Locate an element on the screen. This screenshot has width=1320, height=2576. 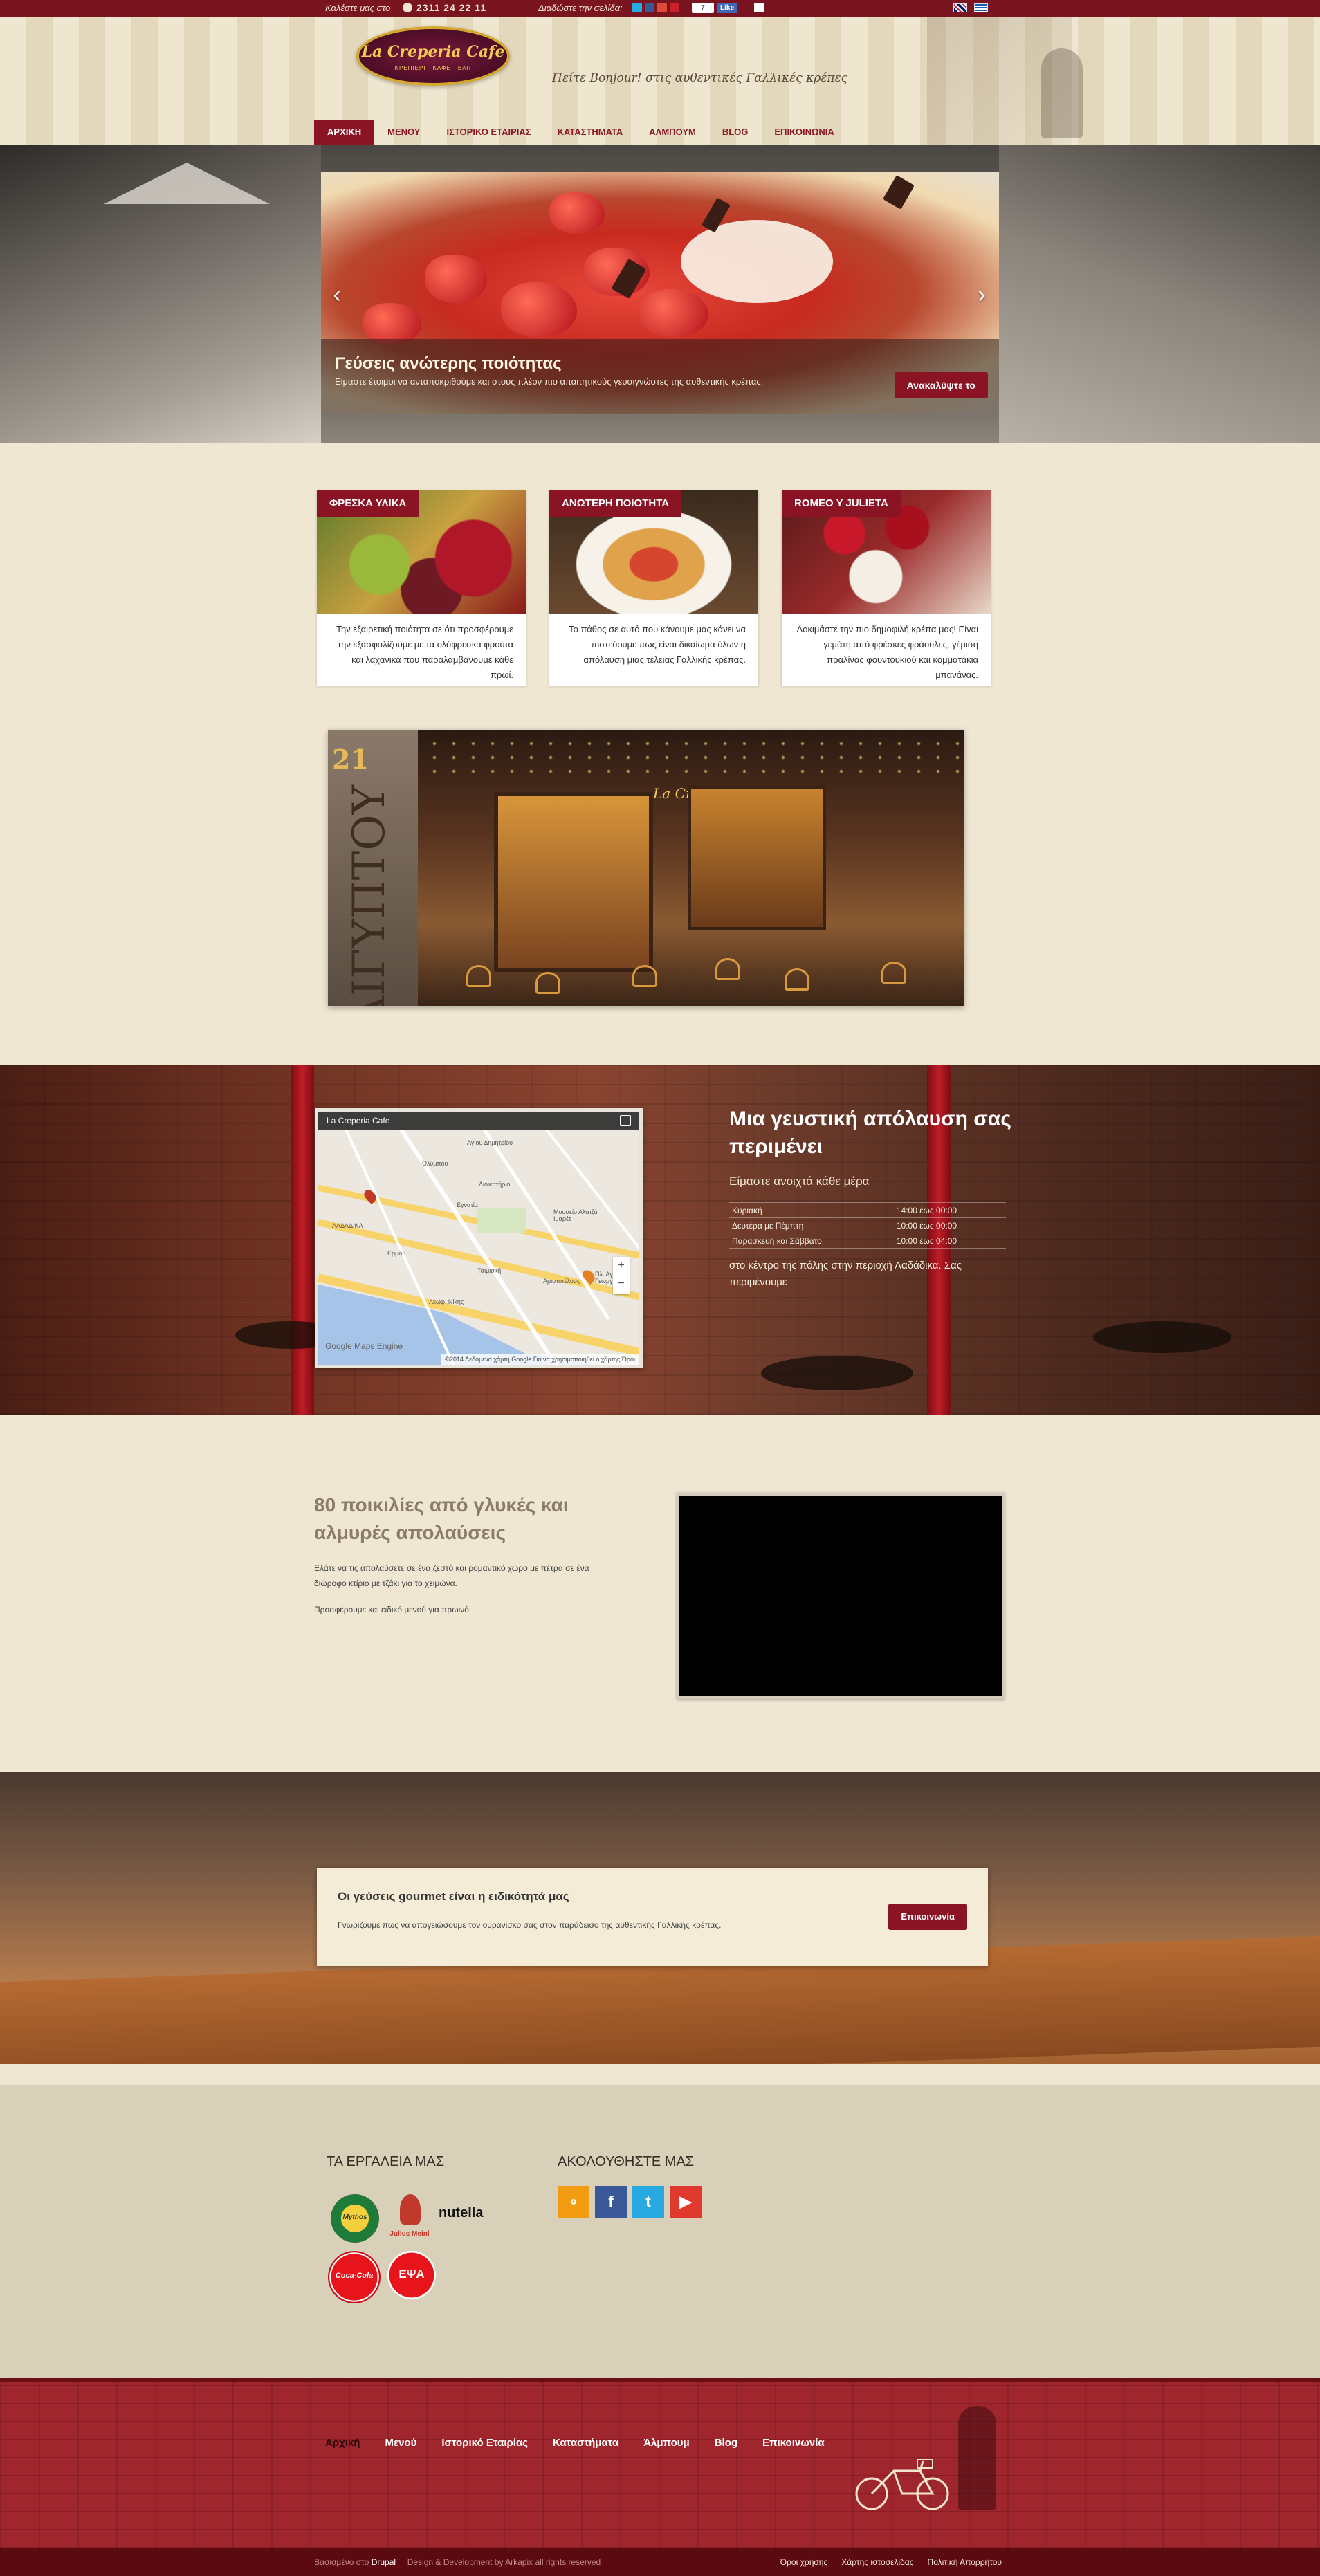
drupal-link: Drupal is located at coordinates (384, 2562).